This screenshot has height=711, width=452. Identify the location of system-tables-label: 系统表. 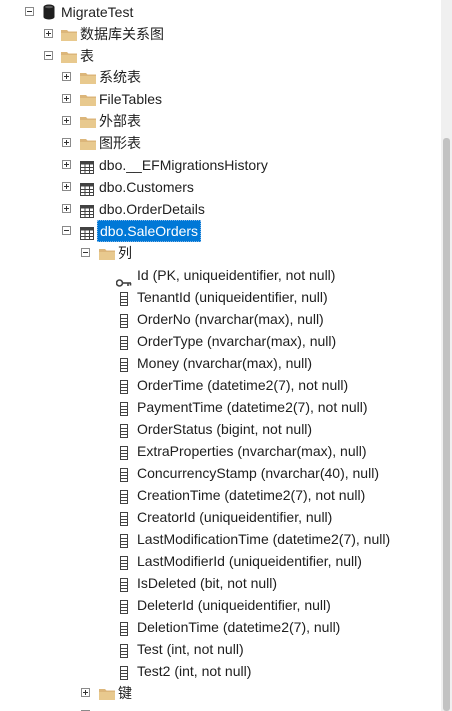
(120, 77).